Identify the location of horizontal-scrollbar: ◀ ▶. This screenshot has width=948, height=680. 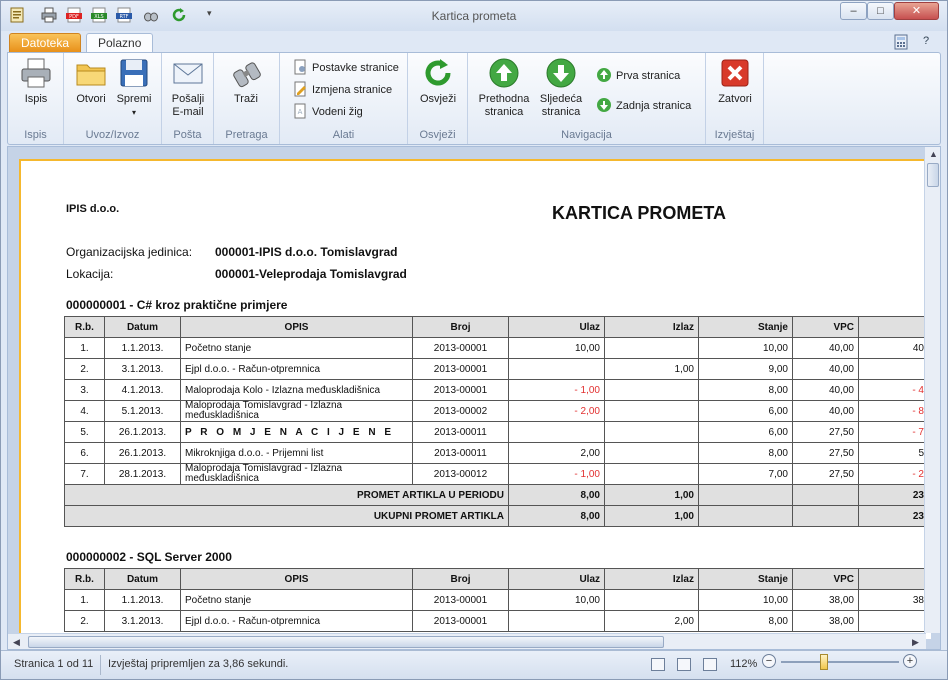
(467, 641).